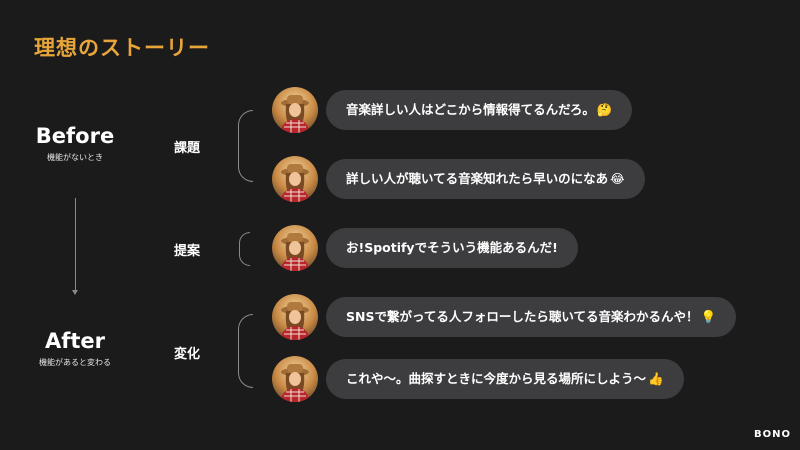  I want to click on brand-logo: BONO, so click(772, 434).